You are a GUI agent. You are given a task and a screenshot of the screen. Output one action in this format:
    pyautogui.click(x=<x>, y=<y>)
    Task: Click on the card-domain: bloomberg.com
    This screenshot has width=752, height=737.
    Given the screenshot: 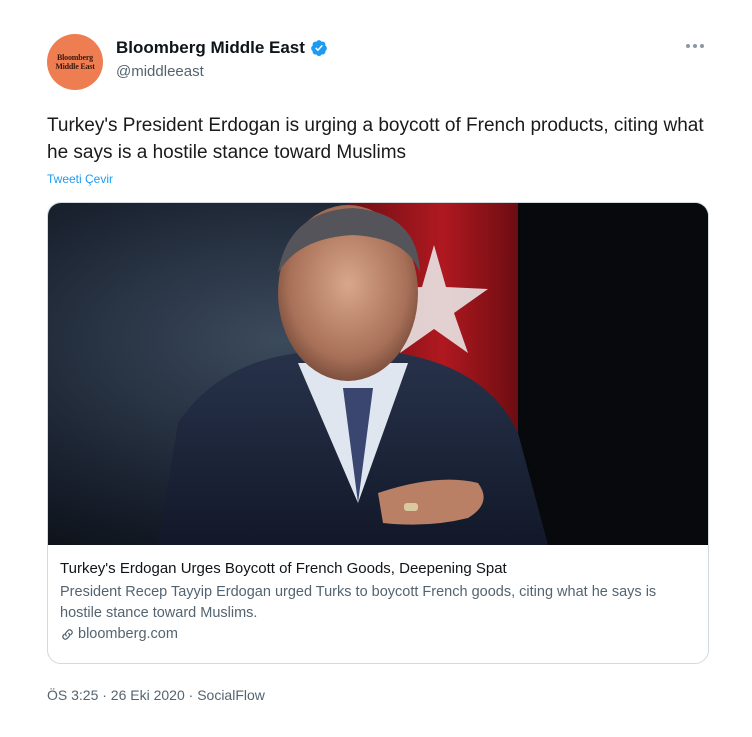 What is the action you would take?
    pyautogui.click(x=128, y=634)
    